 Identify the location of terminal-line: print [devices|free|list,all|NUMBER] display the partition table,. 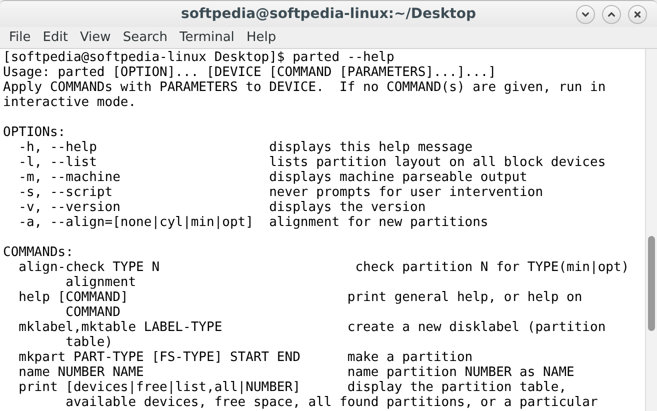
(292, 387).